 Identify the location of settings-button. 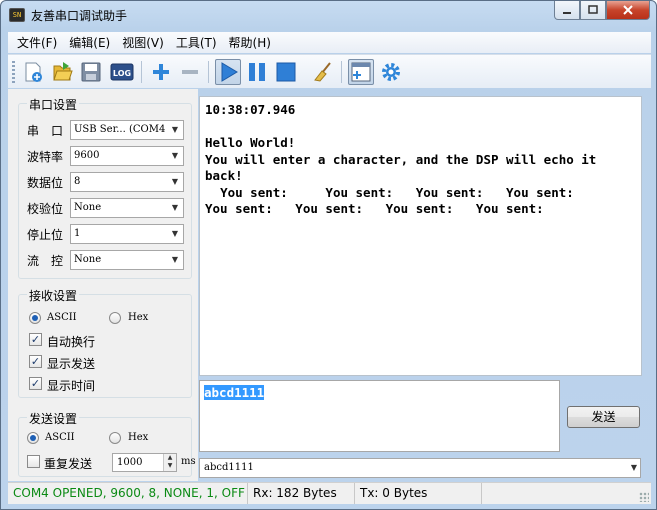
(391, 72).